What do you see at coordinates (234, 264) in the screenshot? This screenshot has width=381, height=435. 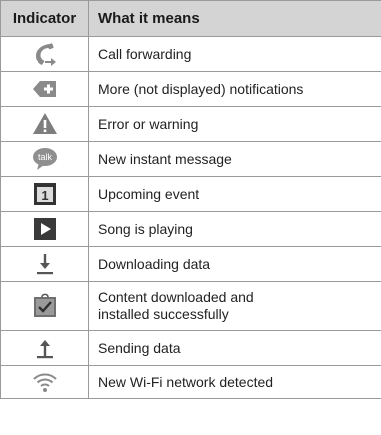 I see `meaning-text: Downloading data` at bounding box center [234, 264].